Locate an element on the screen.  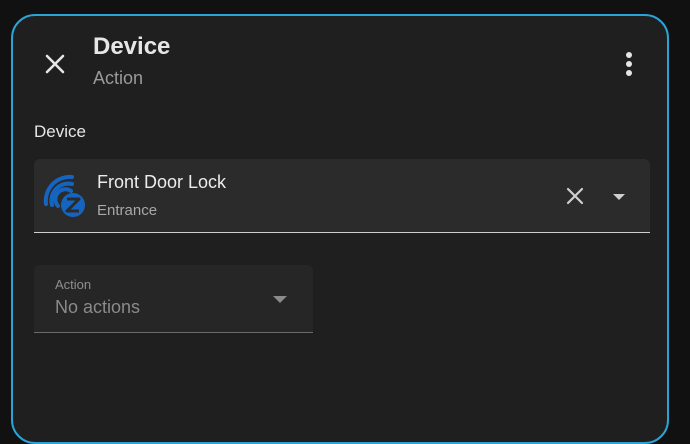
action-label: Action is located at coordinates (73, 284).